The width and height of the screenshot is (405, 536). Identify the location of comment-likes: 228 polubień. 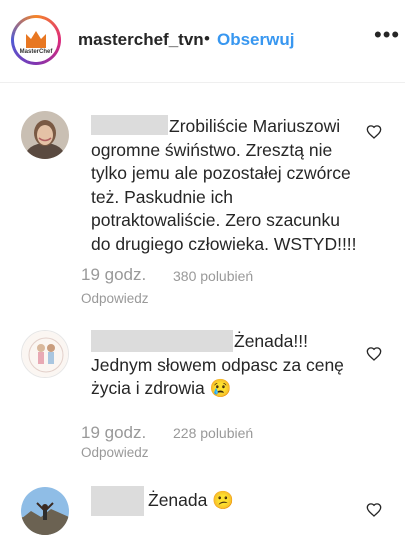
(213, 433).